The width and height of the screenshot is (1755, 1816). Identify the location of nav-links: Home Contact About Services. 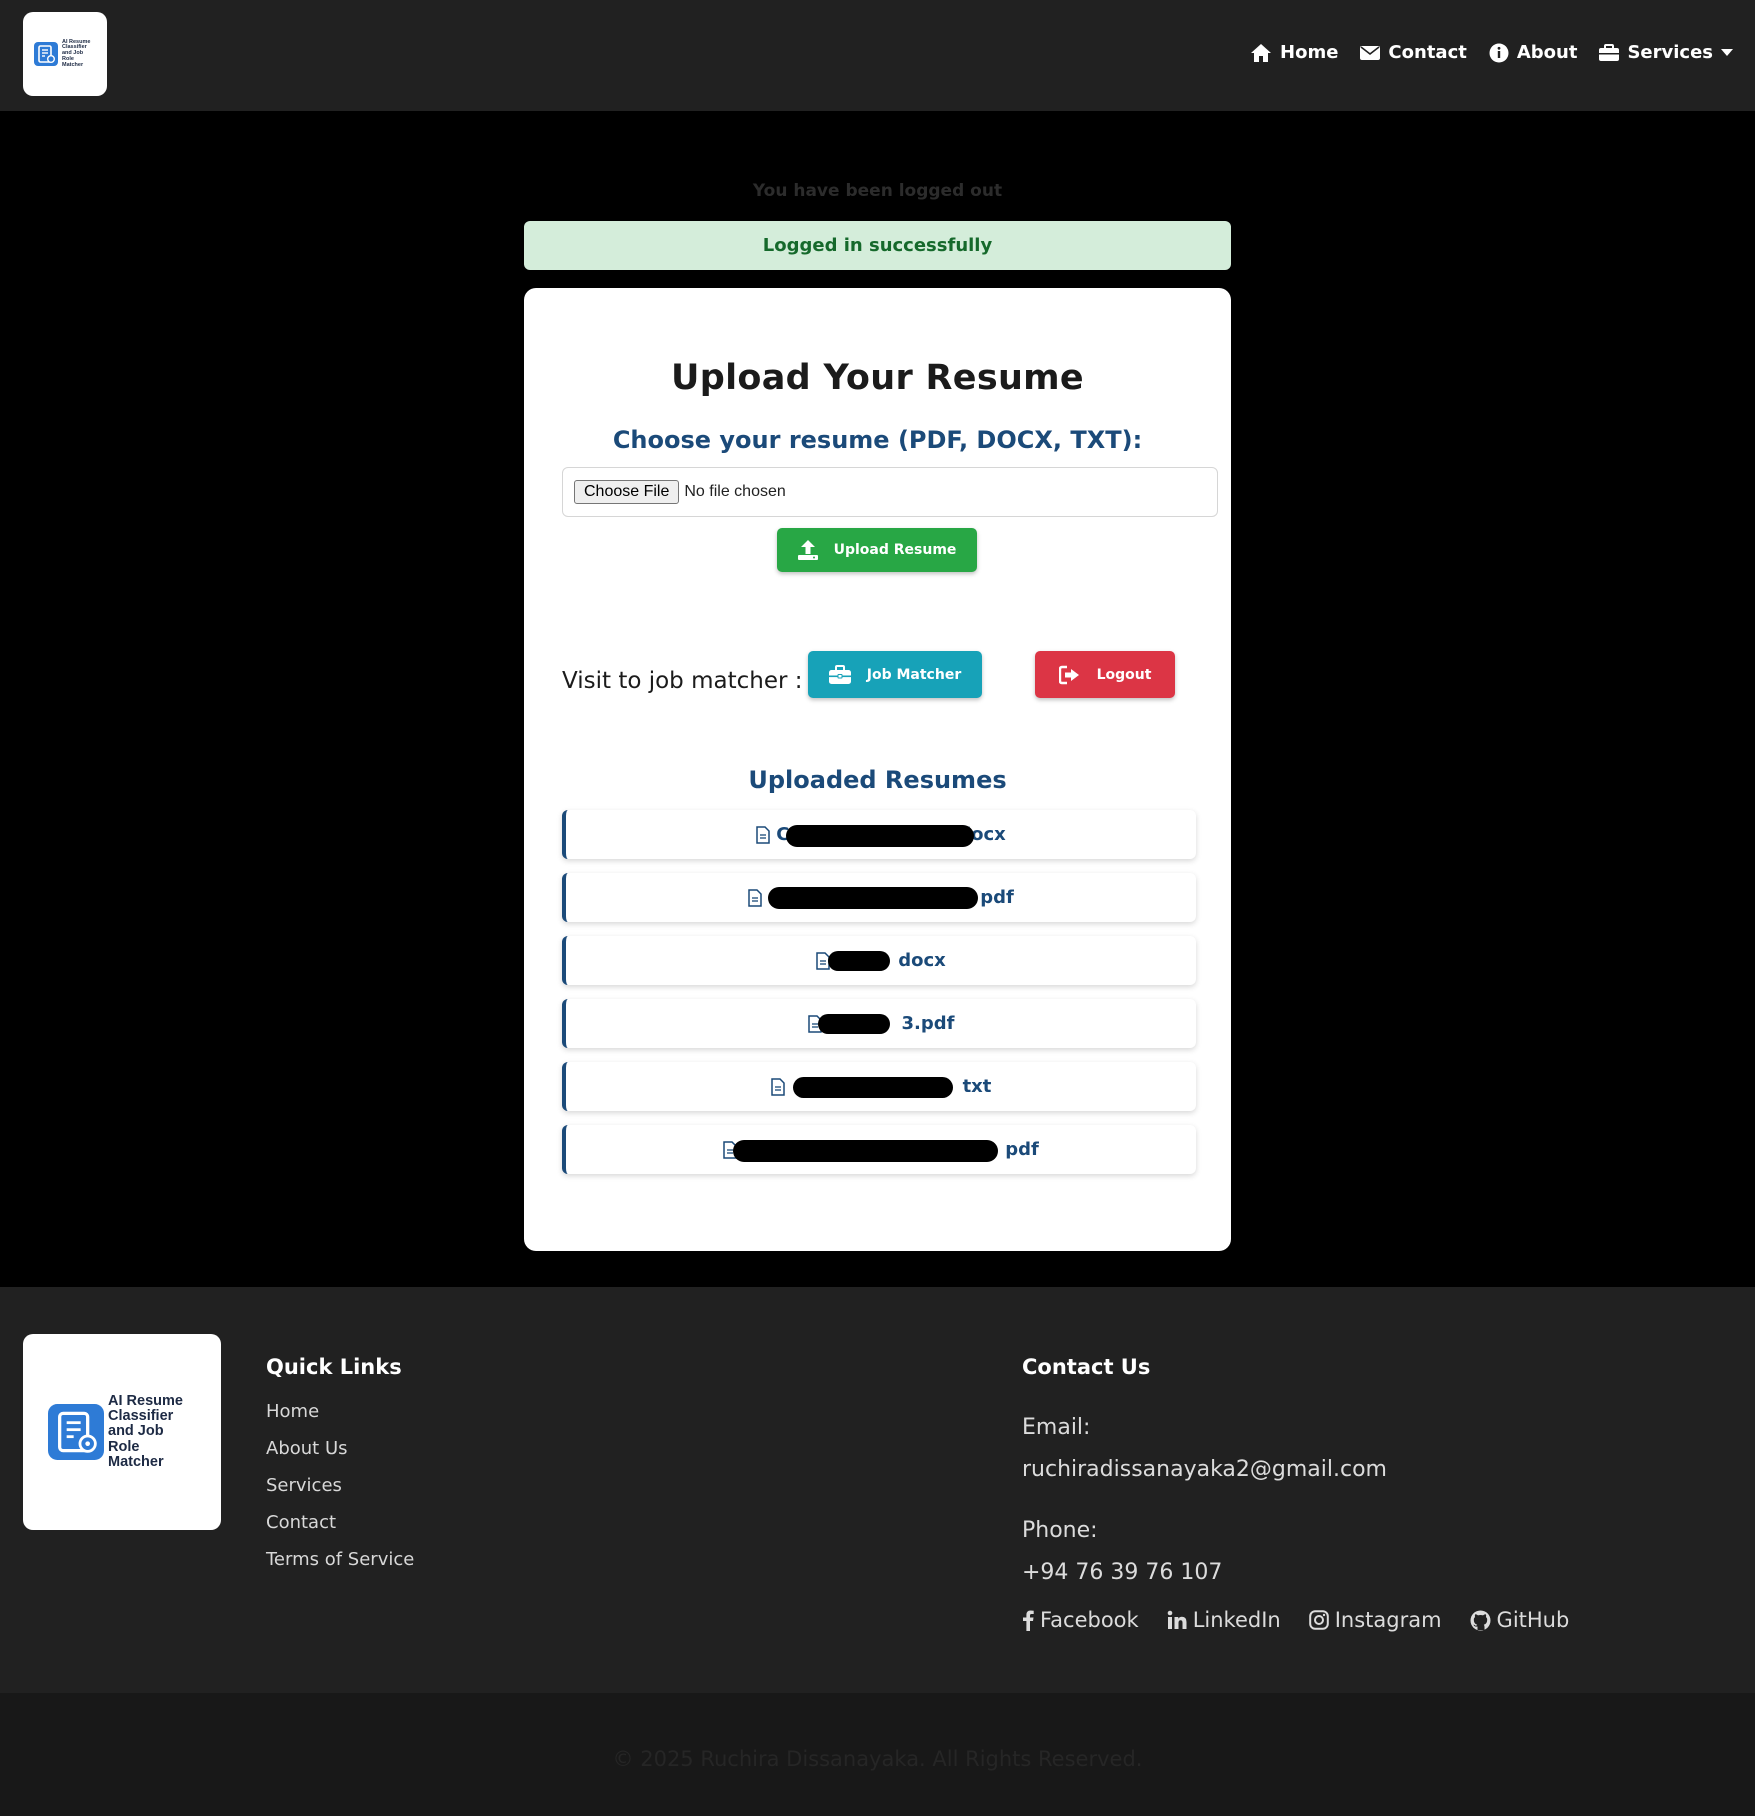
(1491, 52).